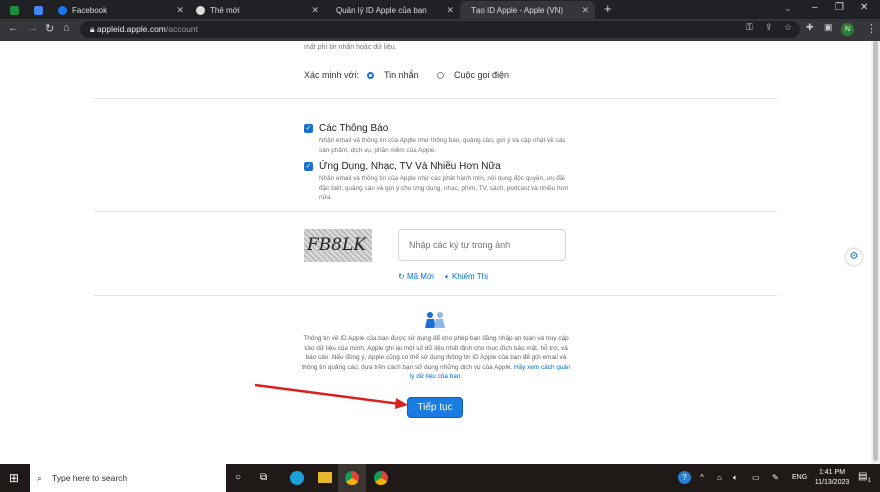  I want to click on verify-label: Xác minh với:, so click(331, 75).